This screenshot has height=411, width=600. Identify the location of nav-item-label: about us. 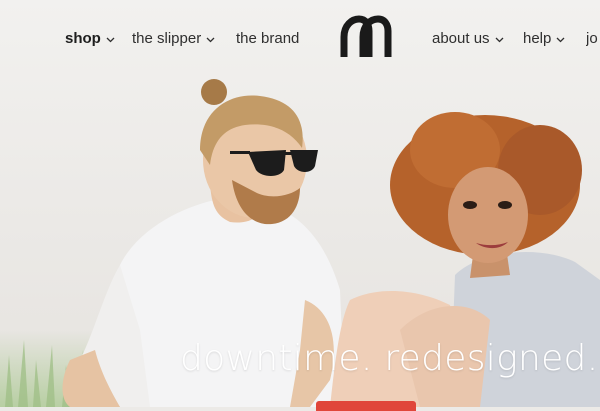
(461, 38).